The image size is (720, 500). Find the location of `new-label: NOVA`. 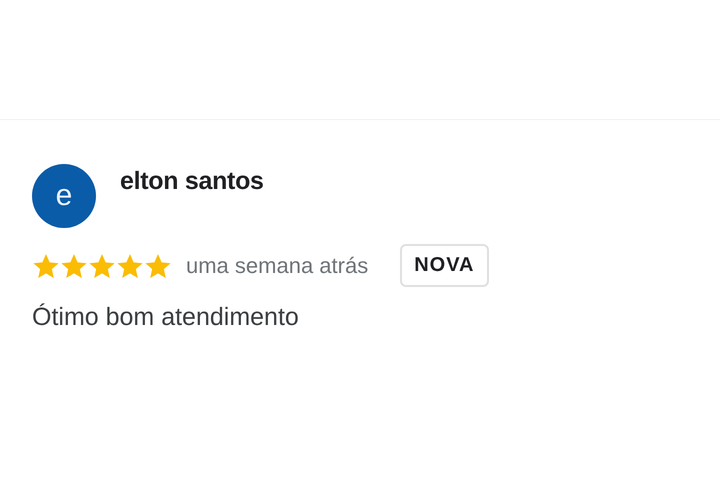

new-label: NOVA is located at coordinates (444, 265).